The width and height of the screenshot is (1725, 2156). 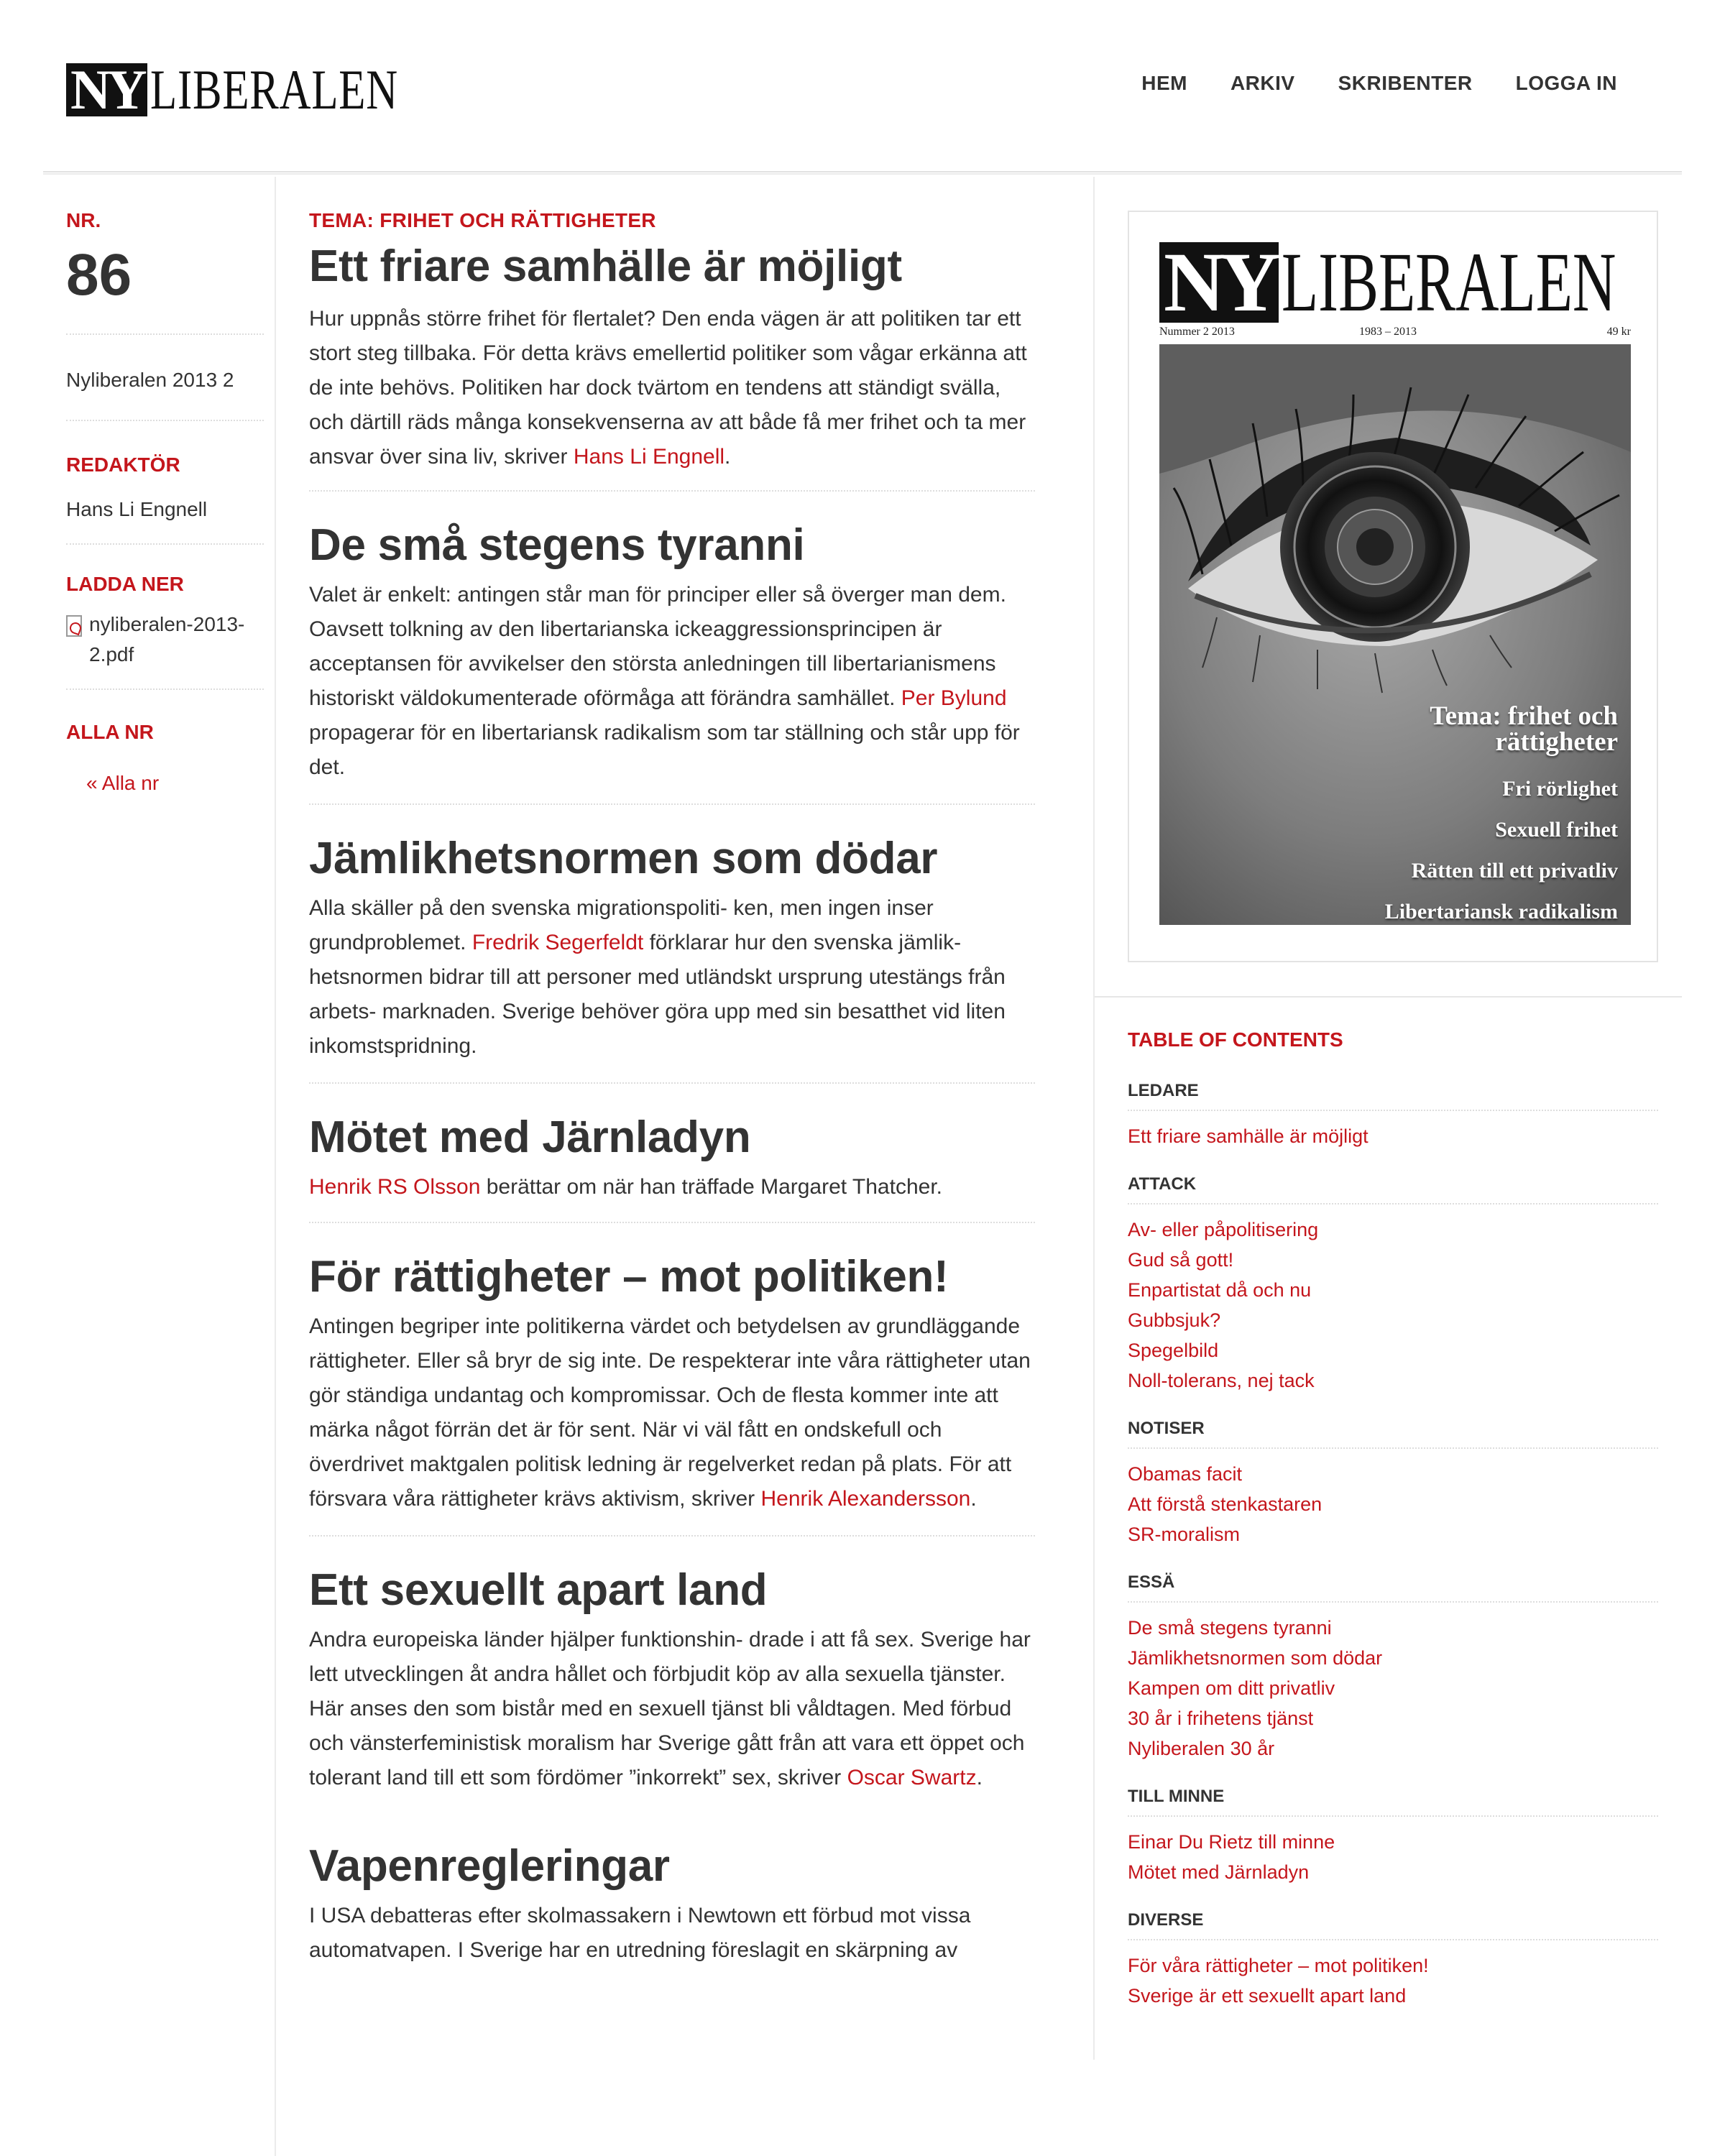 I want to click on toc-link: 30 år i frihetens tjänst, so click(x=1393, y=1718).